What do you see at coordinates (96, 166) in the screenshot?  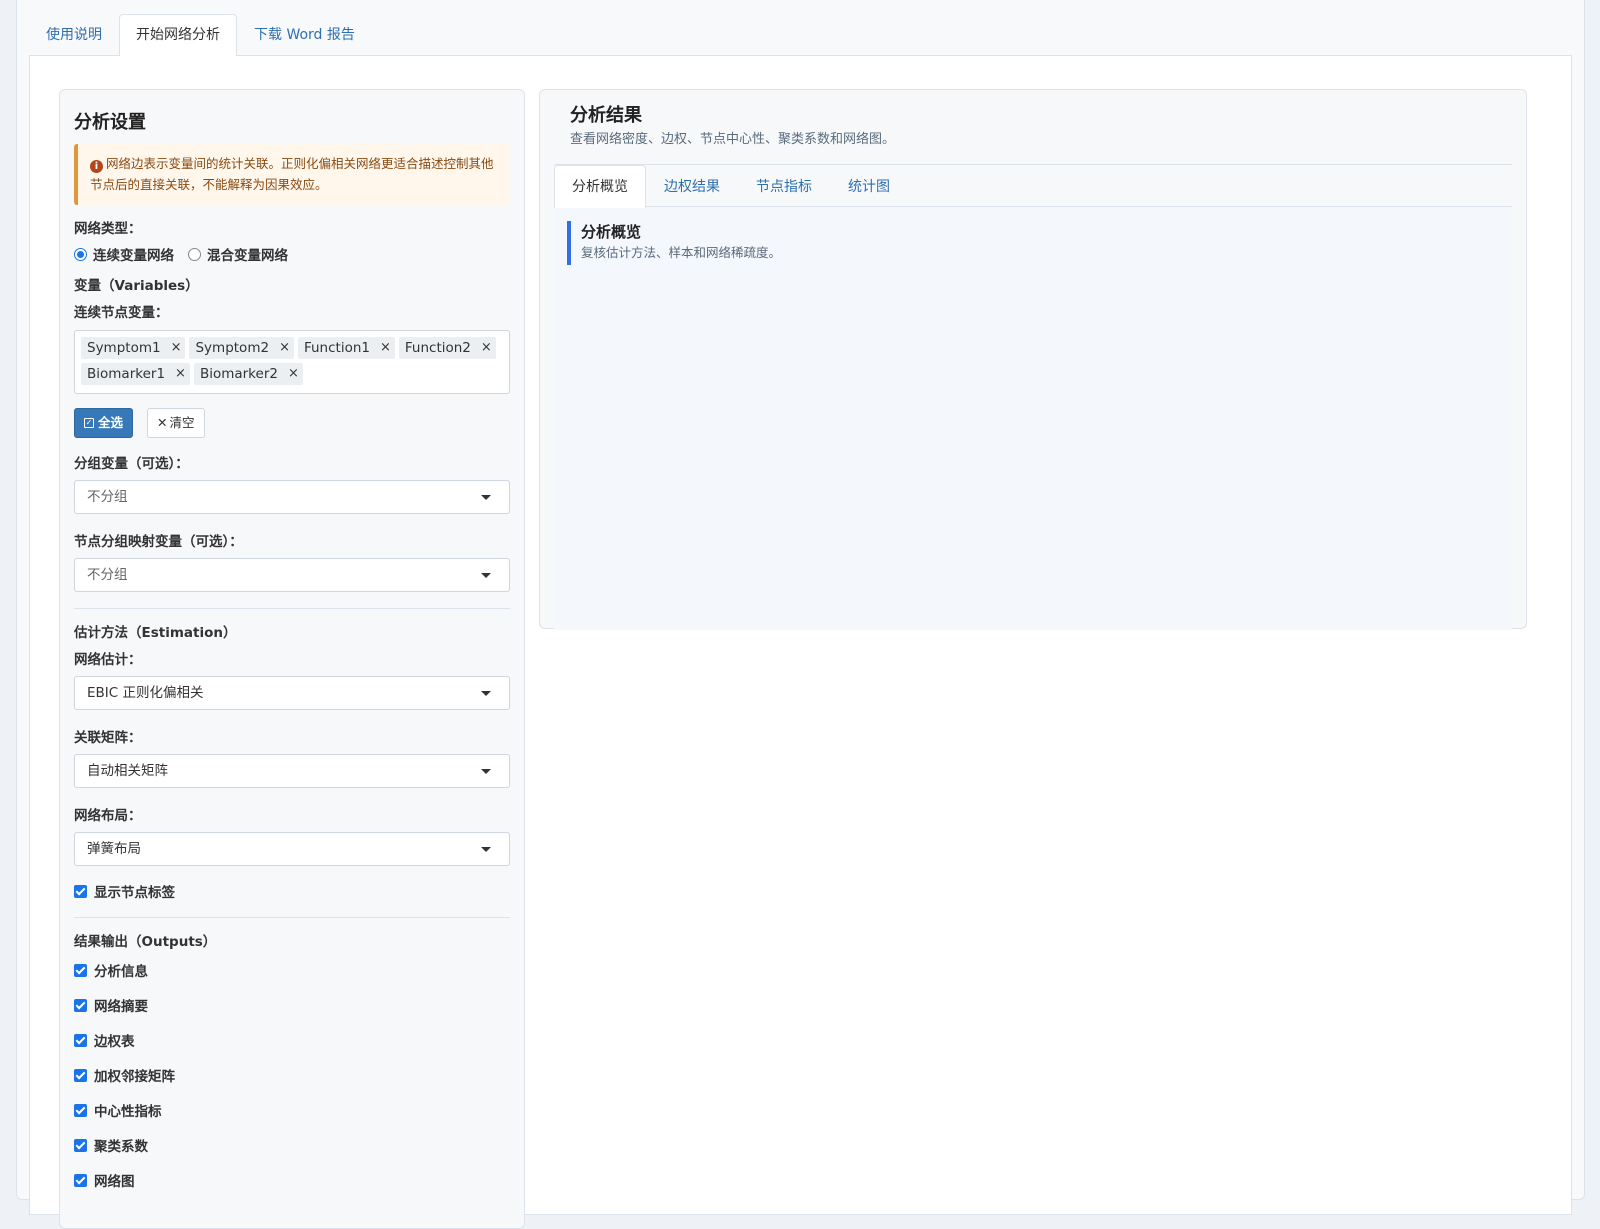 I see `info-icon: i` at bounding box center [96, 166].